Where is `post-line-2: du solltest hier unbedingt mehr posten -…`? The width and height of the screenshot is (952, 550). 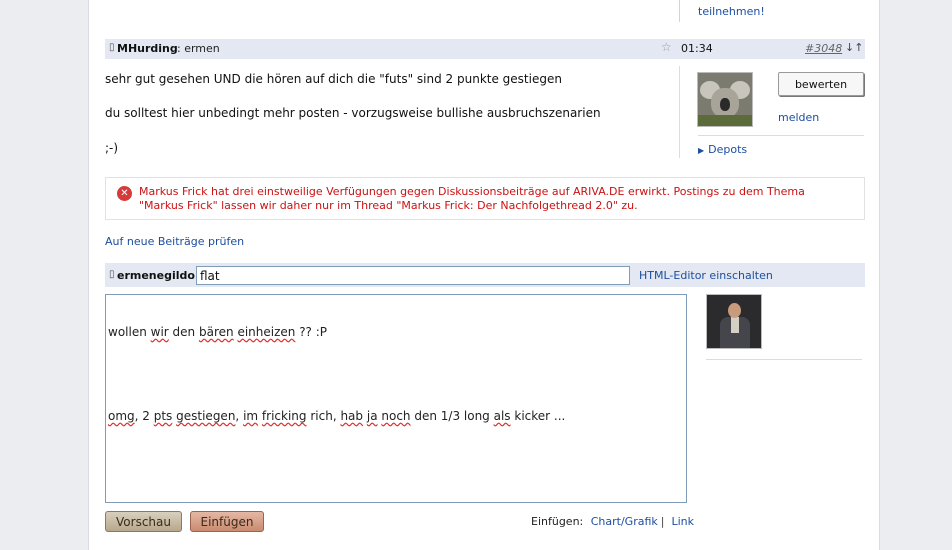 post-line-2: du solltest hier unbedingt mehr posten -… is located at coordinates (353, 113).